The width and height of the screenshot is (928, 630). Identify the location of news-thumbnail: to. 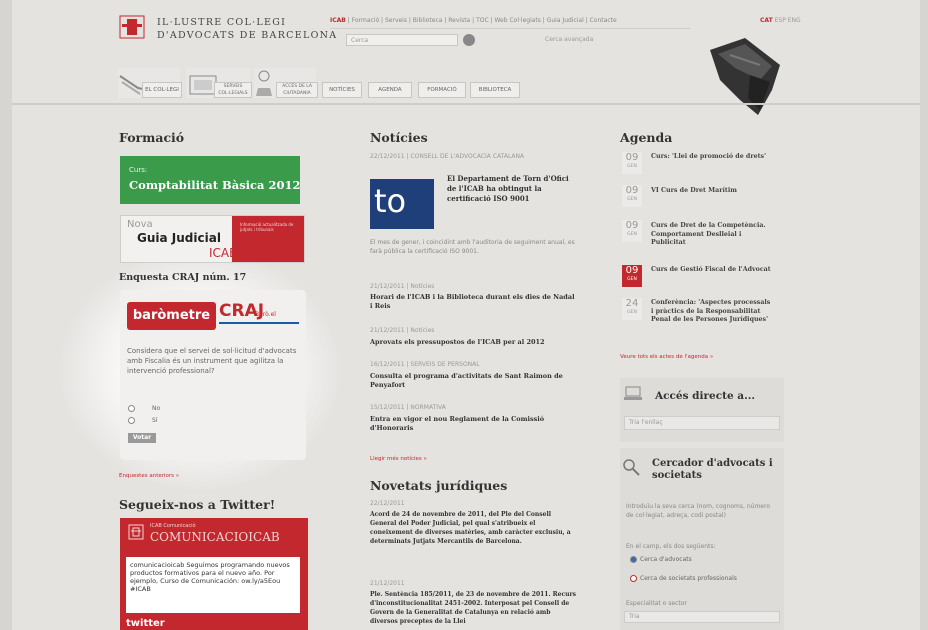
(402, 204).